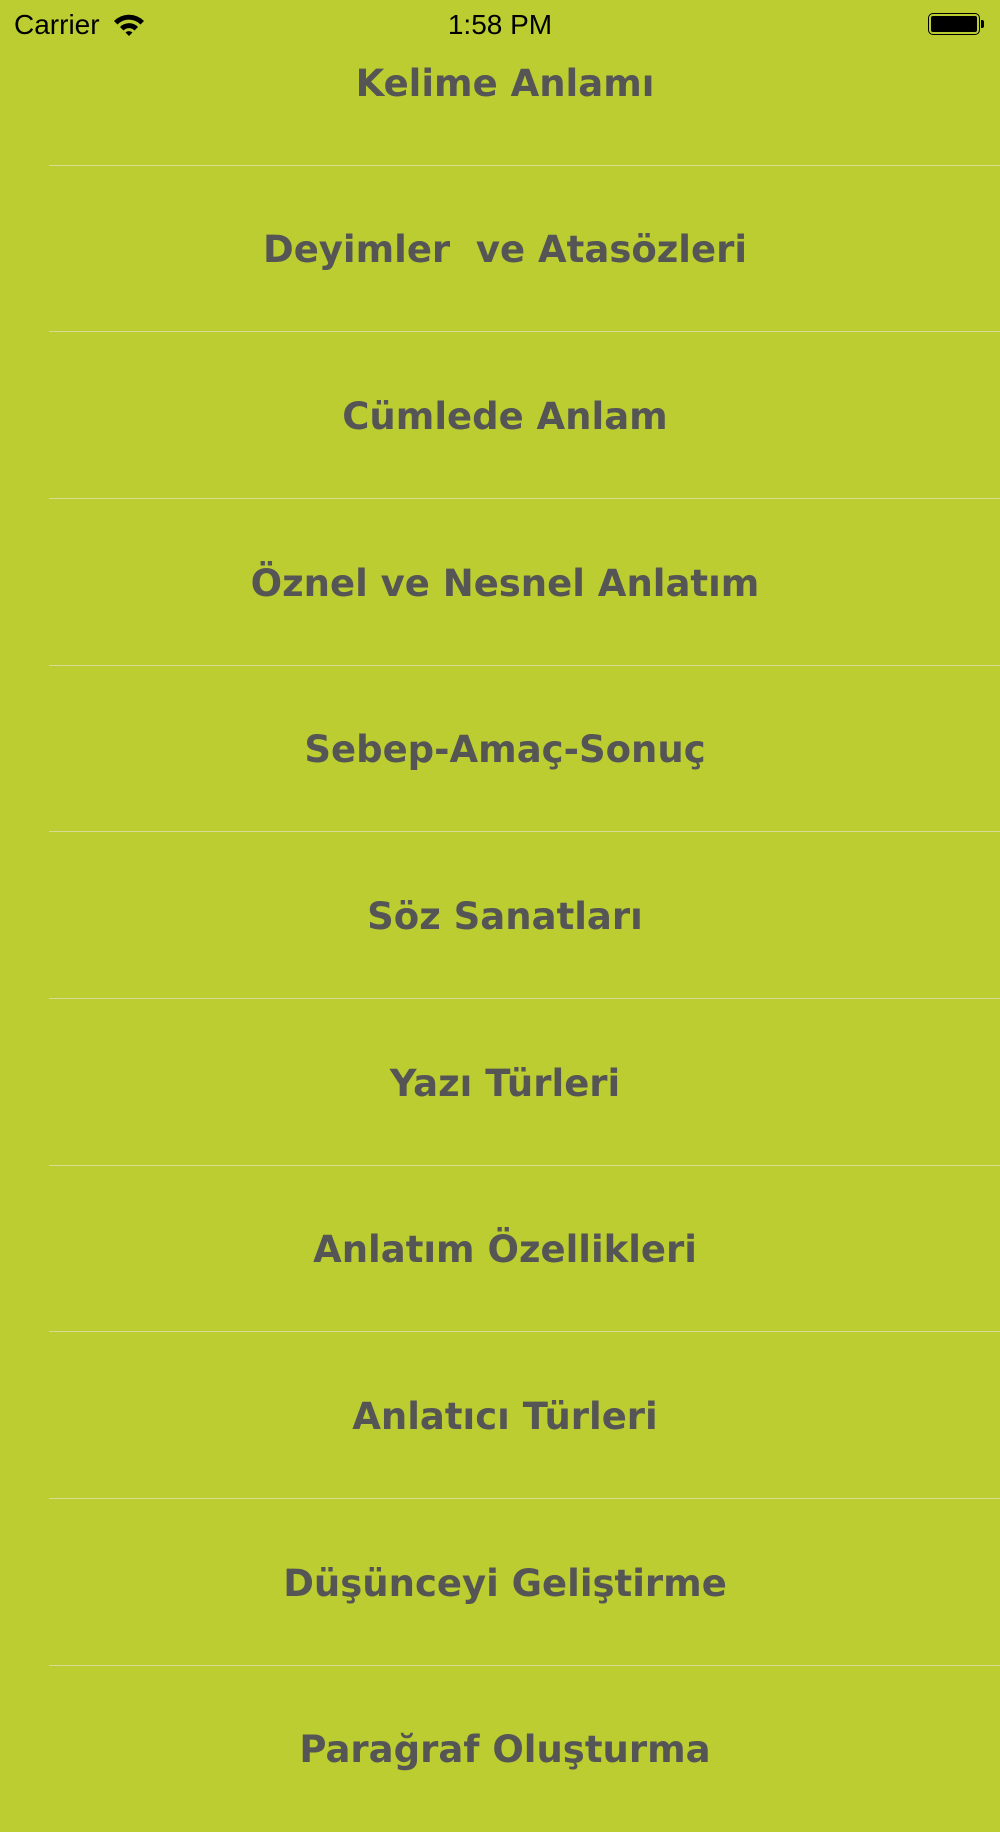 This screenshot has width=1000, height=1832. What do you see at coordinates (500, 1722) in the screenshot?
I see `list-item-paragraf-olusturma: Parağraf Oluşturma` at bounding box center [500, 1722].